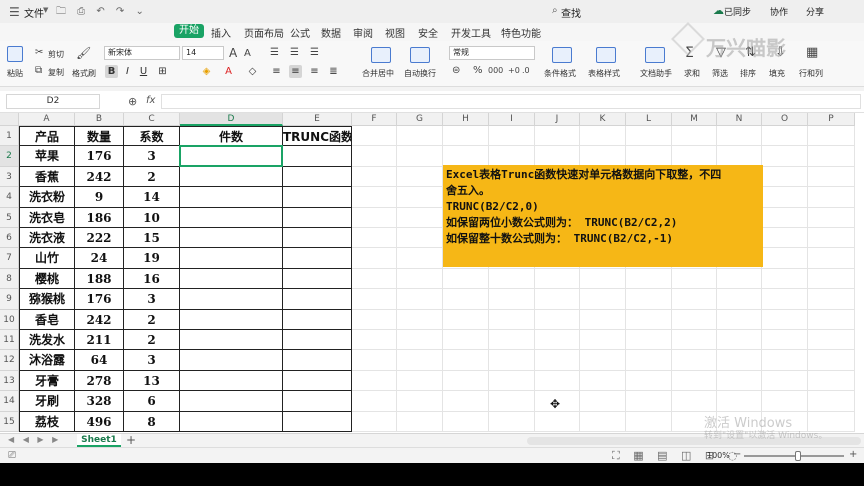 This screenshot has width=864, height=486. Describe the element at coordinates (831, 299) in the screenshot. I see `cell-p9` at that location.